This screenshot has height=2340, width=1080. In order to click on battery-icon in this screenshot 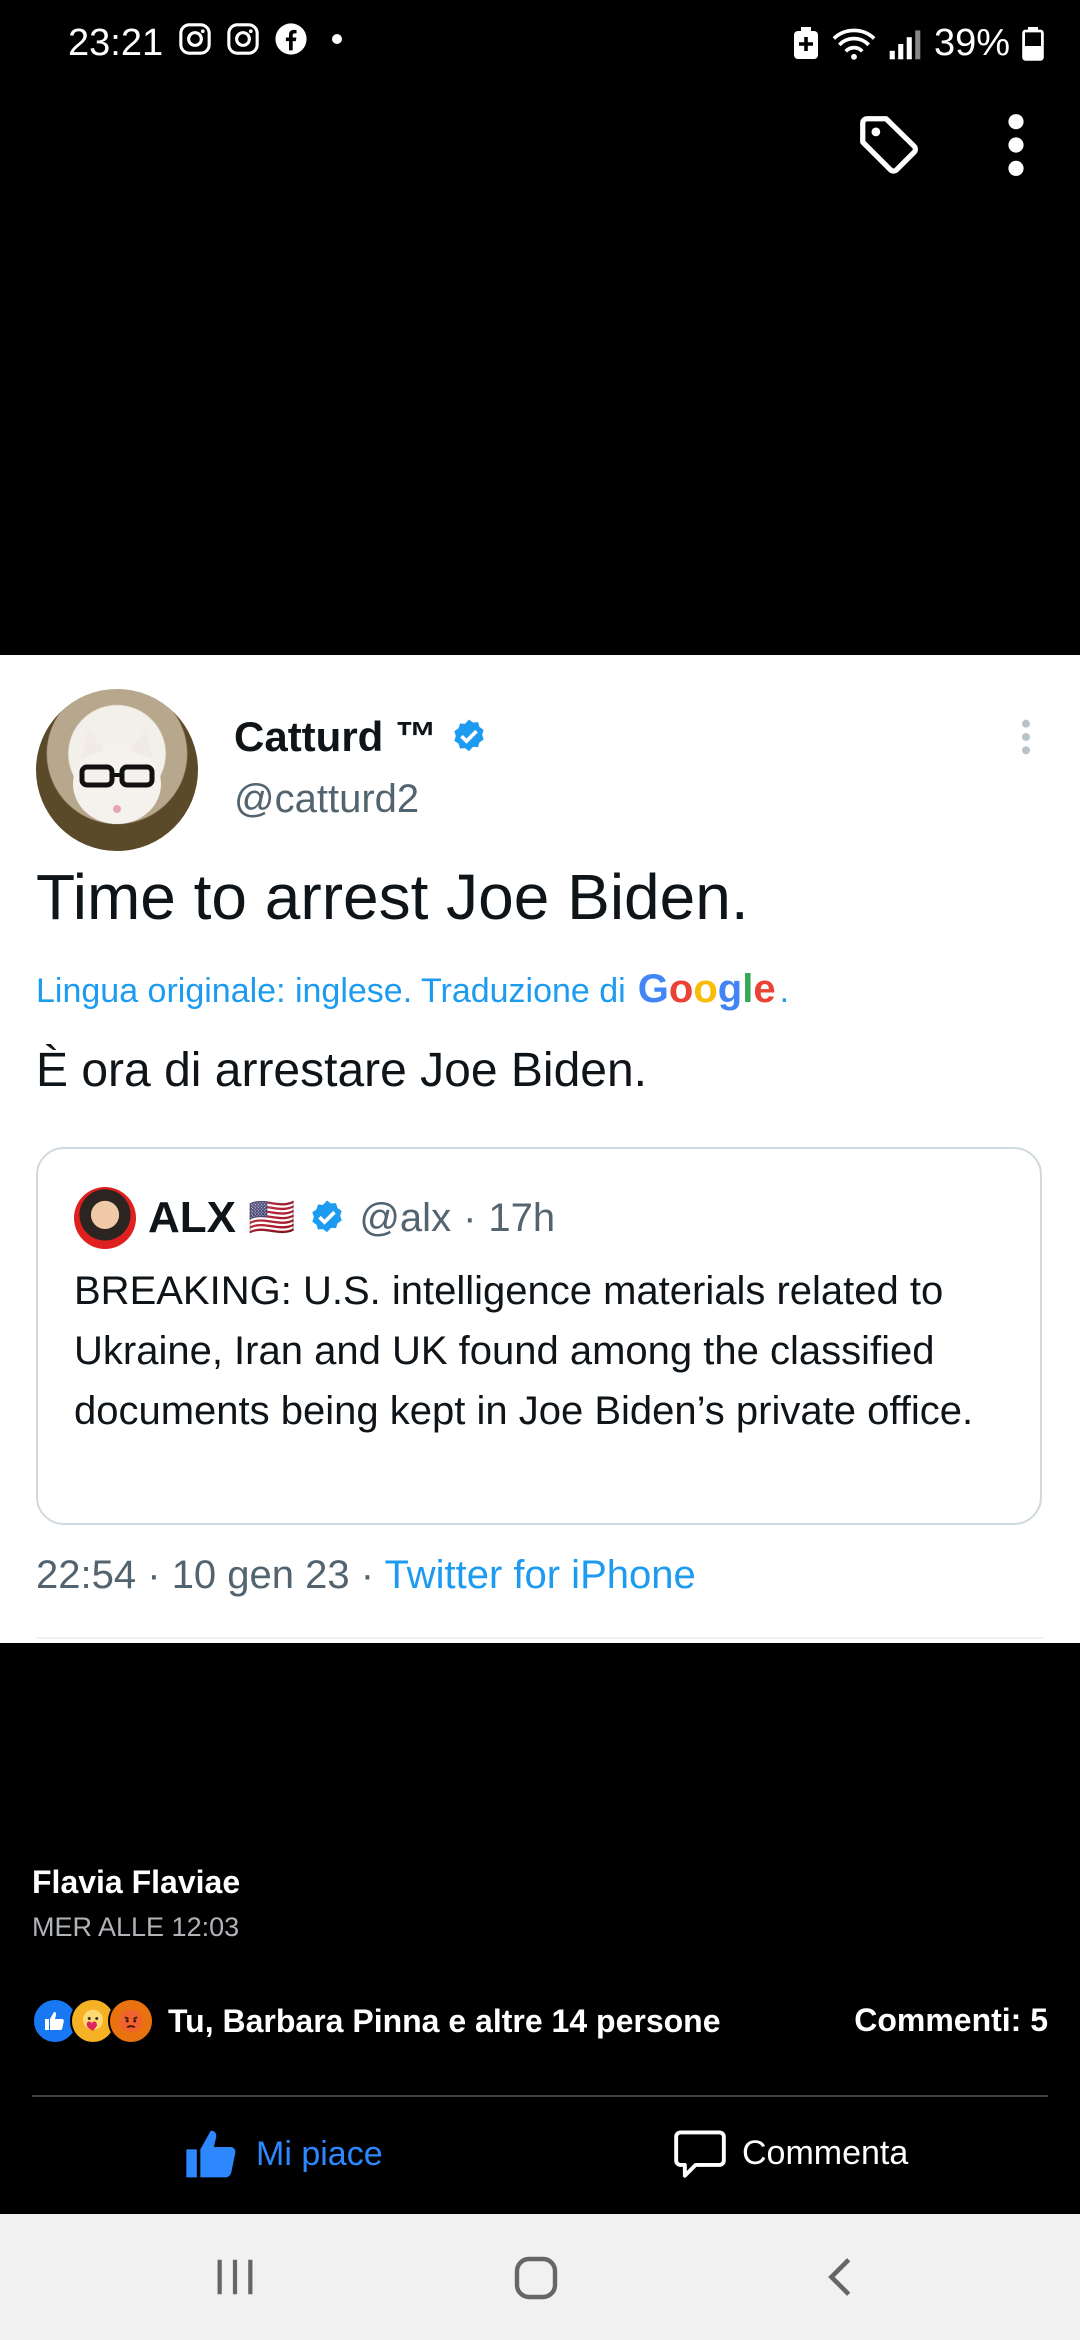, I will do `click(1033, 43)`.